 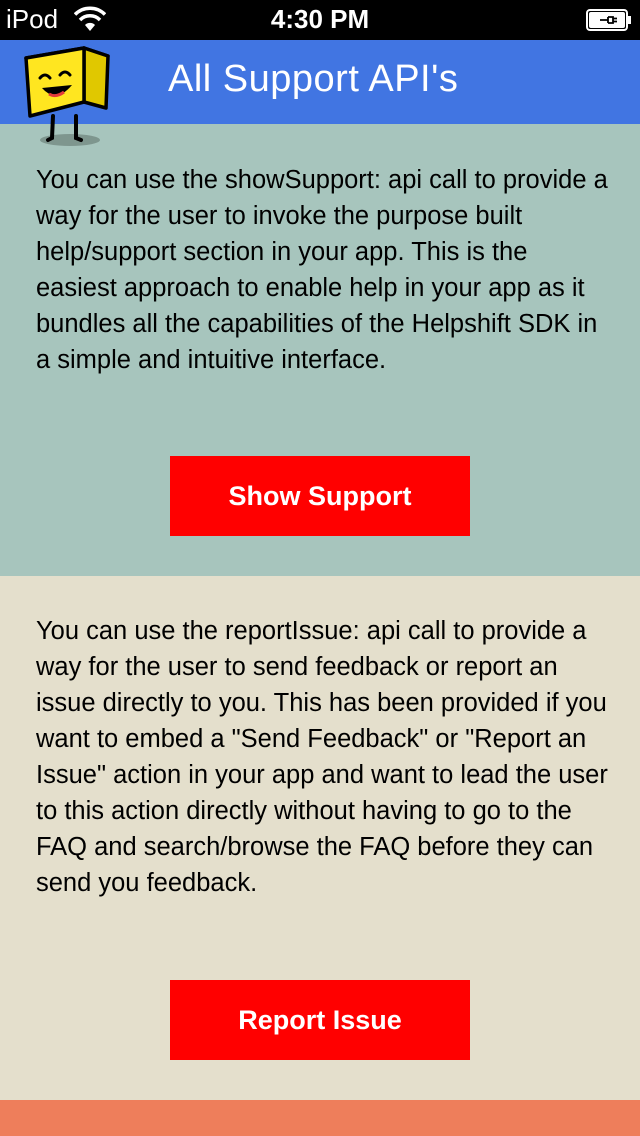 I want to click on clock-label: 4:30 PM, so click(x=320, y=19).